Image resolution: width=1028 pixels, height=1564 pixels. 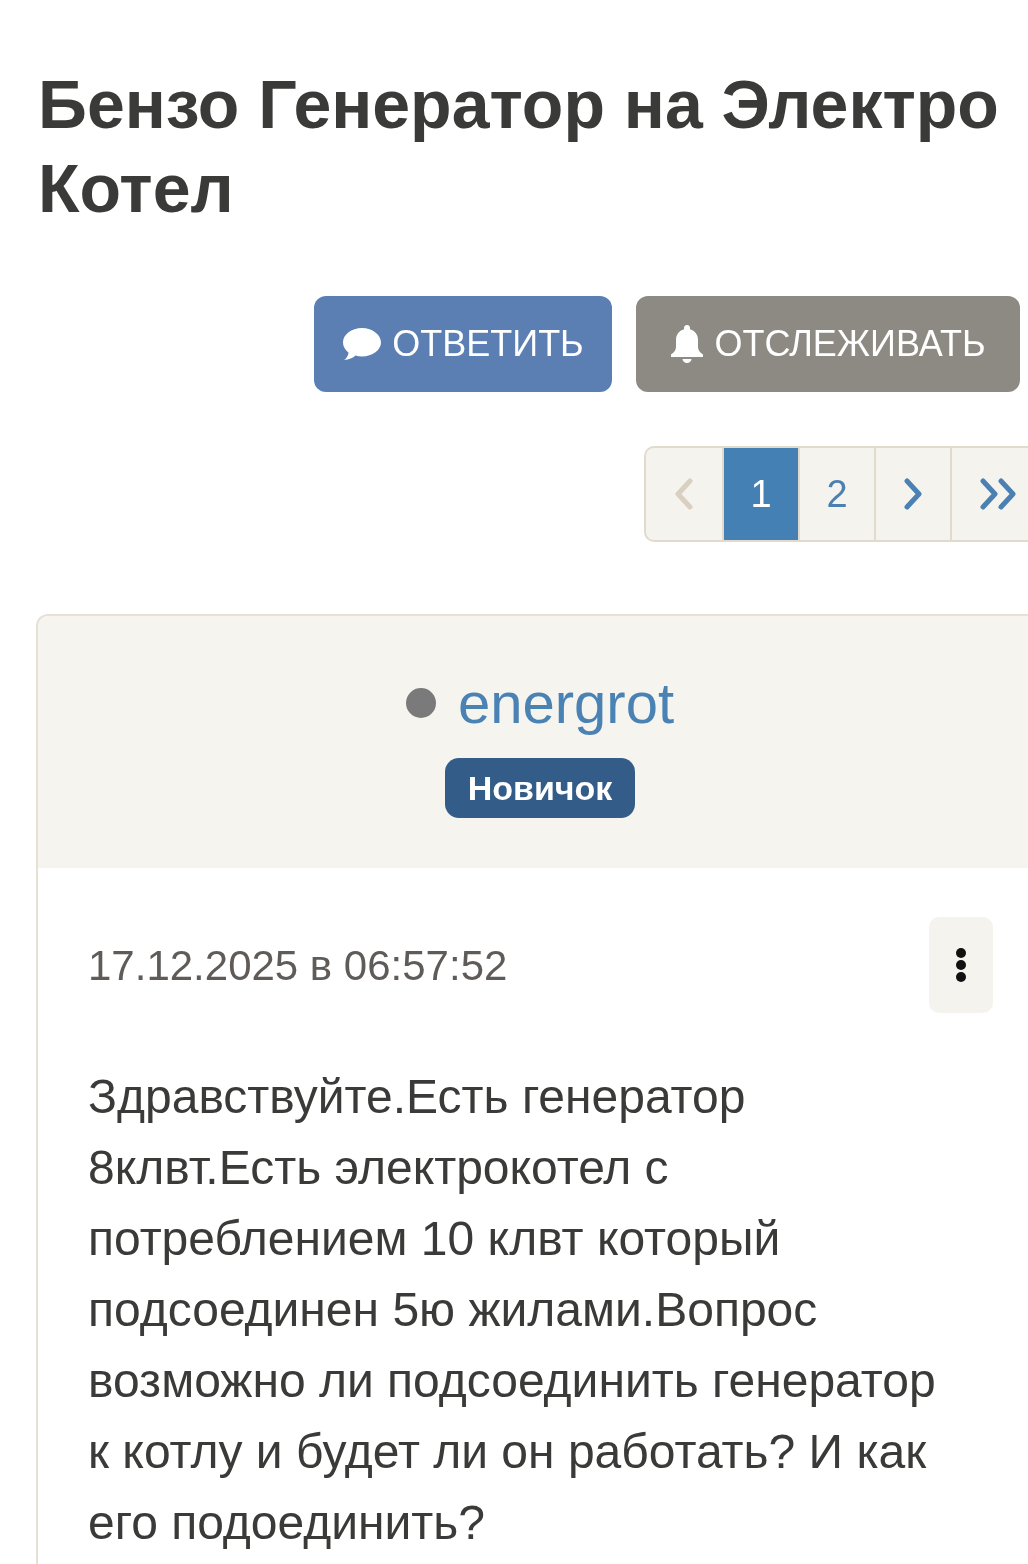 What do you see at coordinates (828, 344) in the screenshot?
I see `watch-button: ОТСЛЕЖИВАТЬ` at bounding box center [828, 344].